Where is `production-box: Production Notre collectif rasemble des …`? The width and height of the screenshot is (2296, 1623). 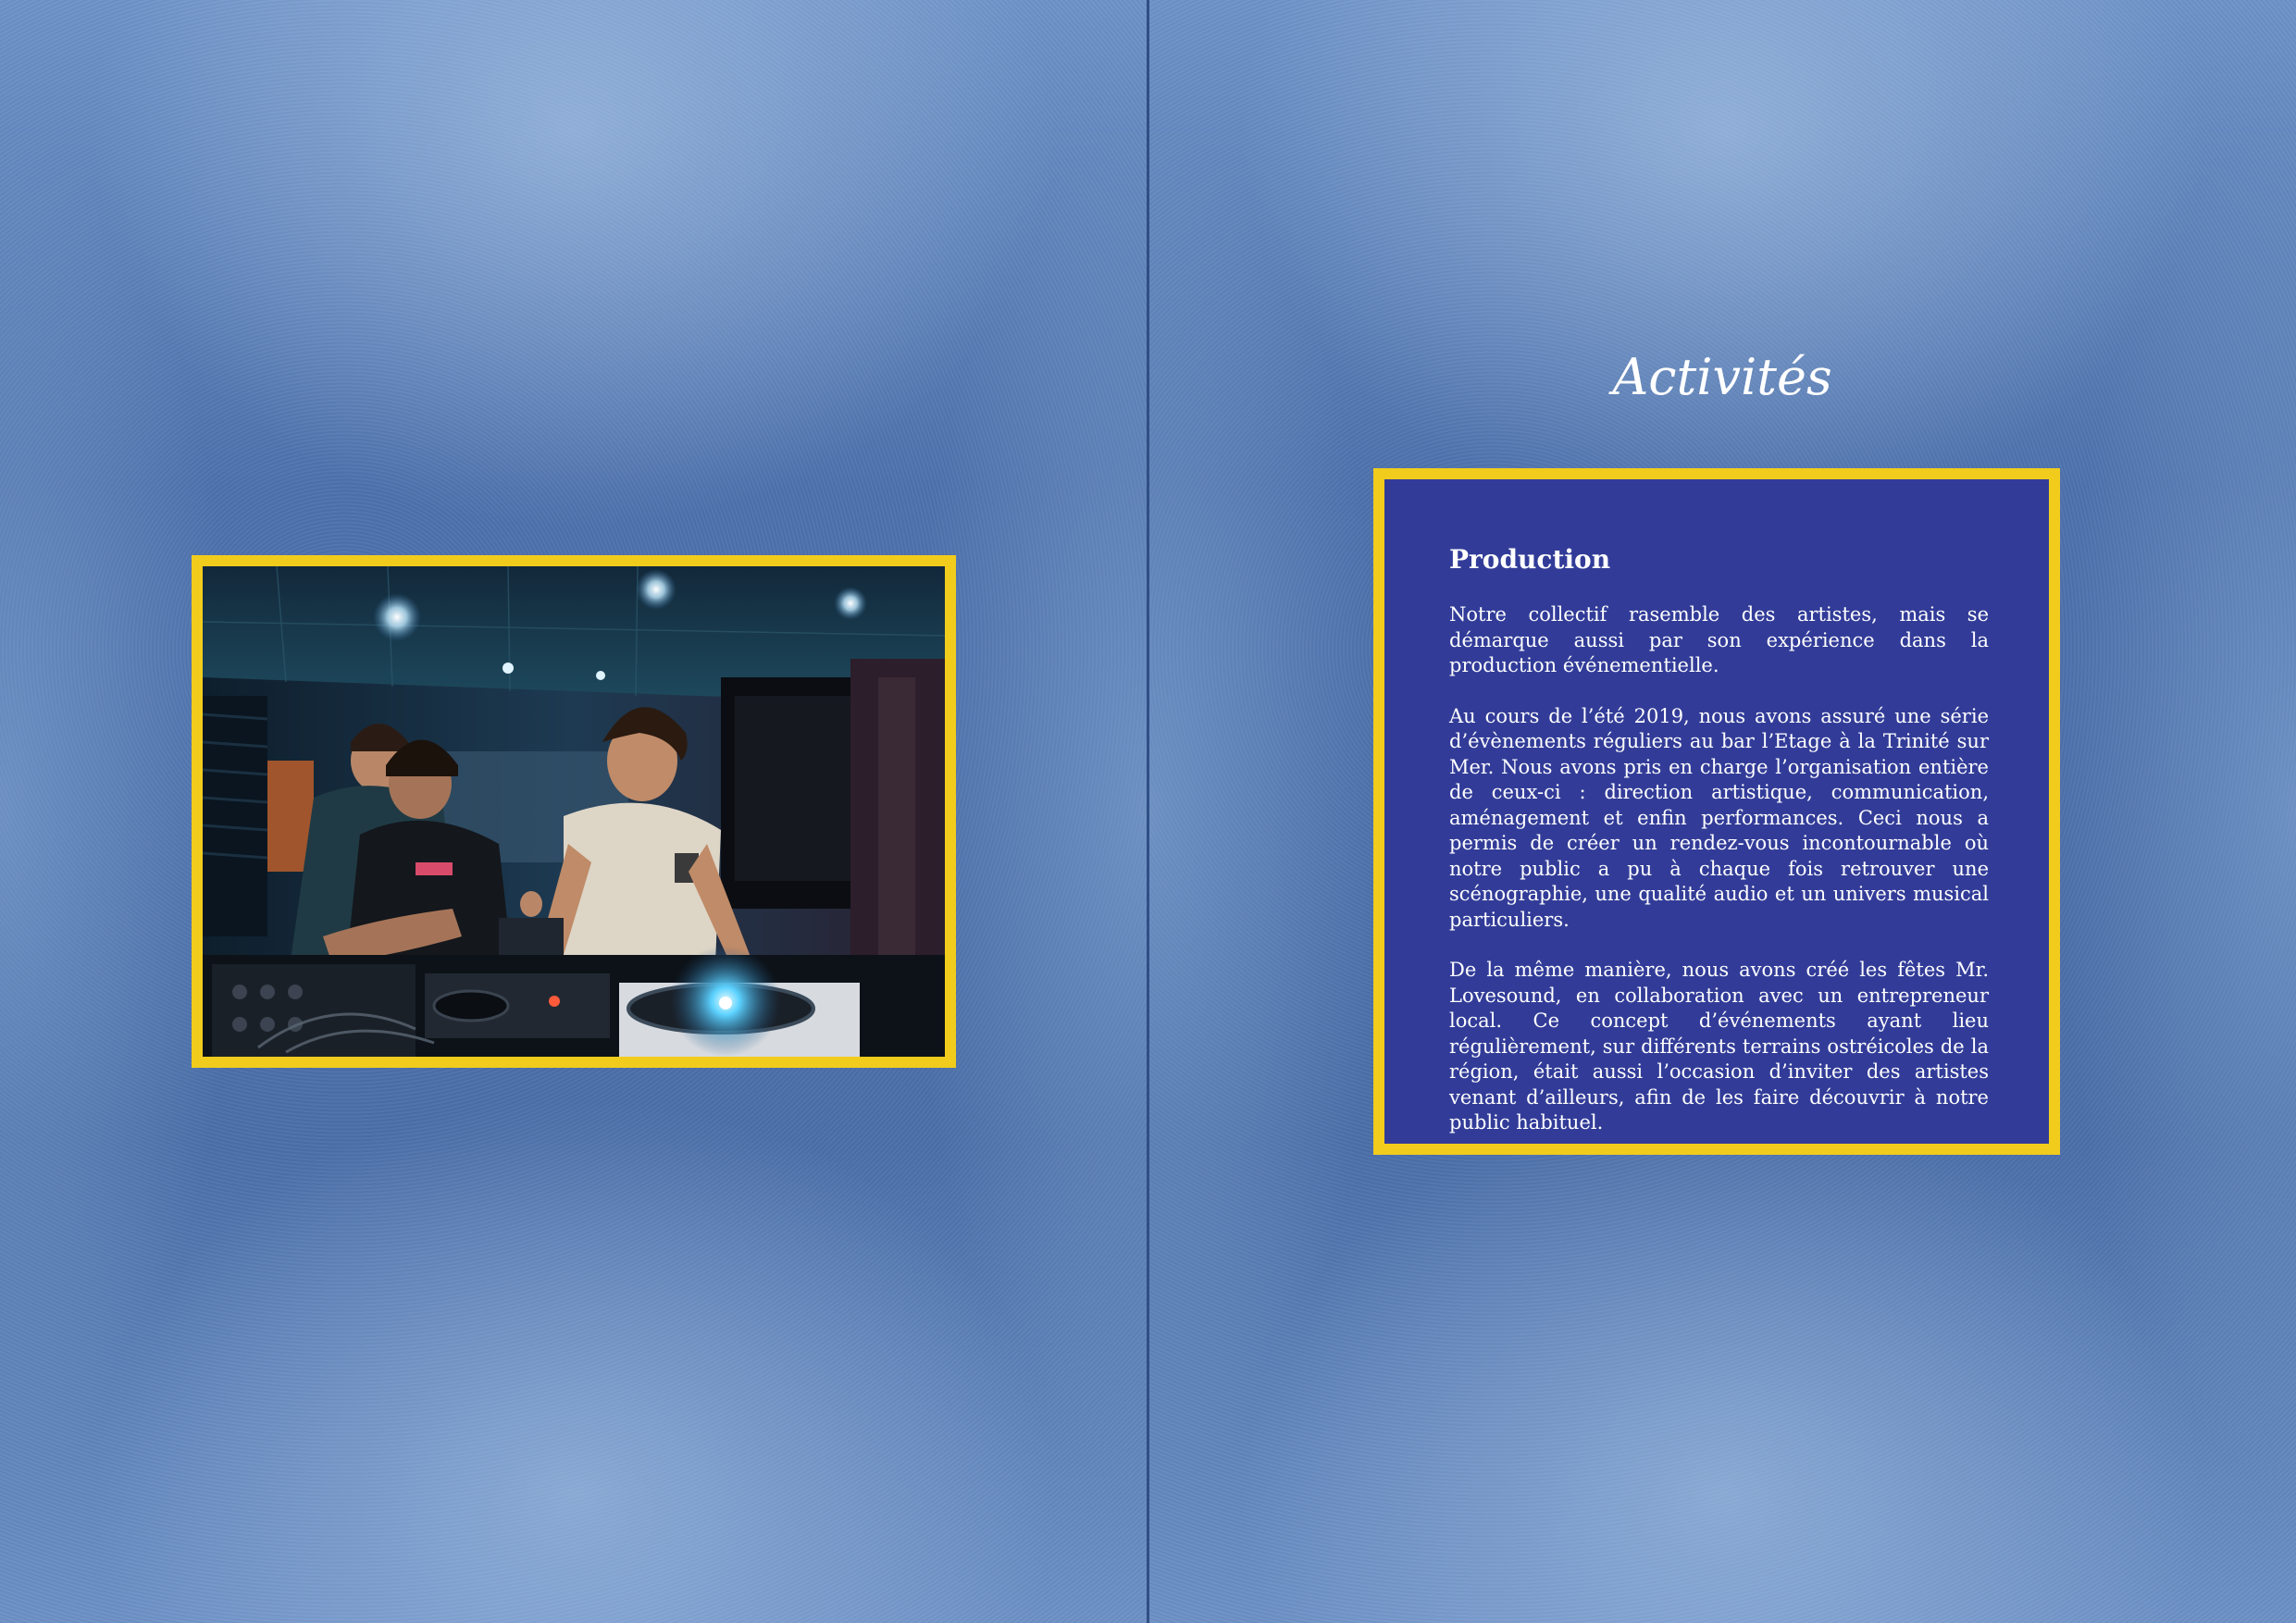
production-box: Production Notre collectif rasemble des … is located at coordinates (1717, 811).